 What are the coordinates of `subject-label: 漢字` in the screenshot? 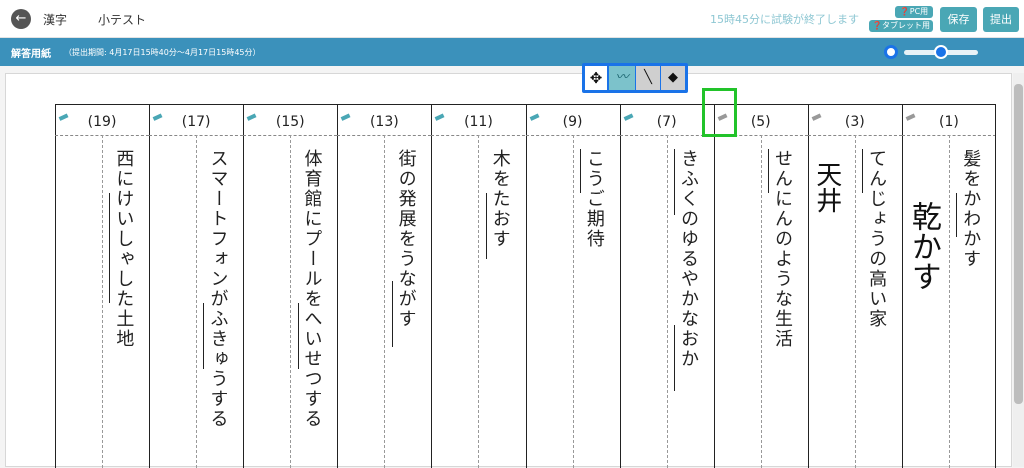 It's located at (55, 20).